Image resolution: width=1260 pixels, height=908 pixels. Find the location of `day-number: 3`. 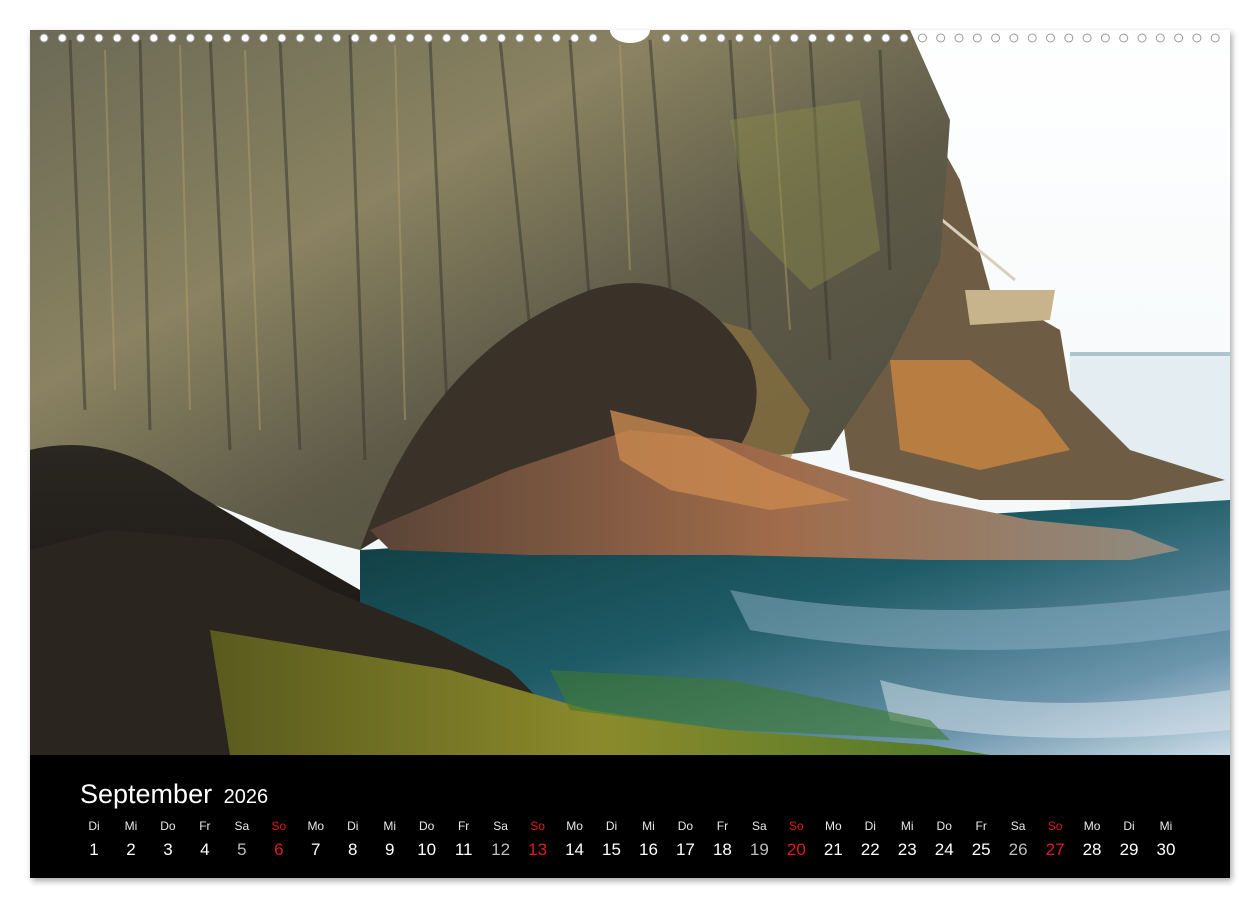

day-number: 3 is located at coordinates (168, 849).